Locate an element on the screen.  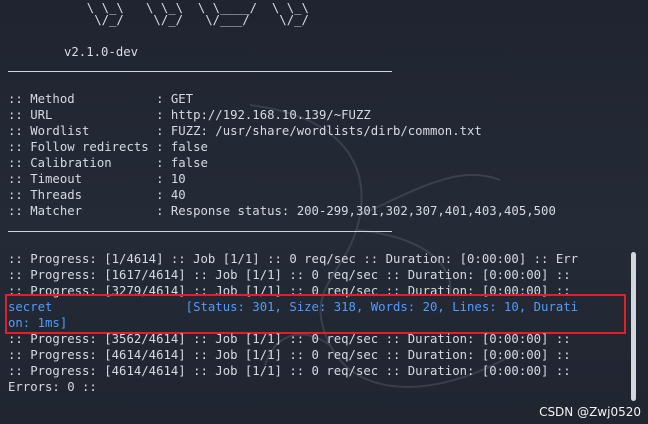
setting-follow-redirects: :: Follow redirects : false is located at coordinates (108, 147).